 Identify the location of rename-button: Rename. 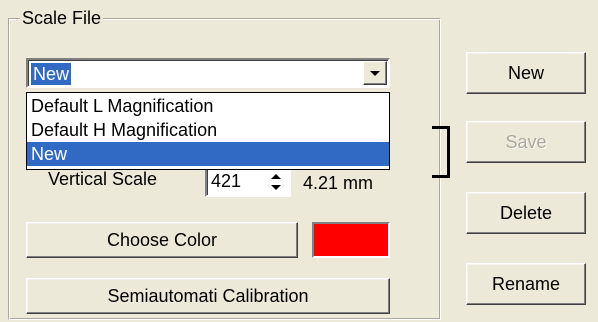
(526, 284).